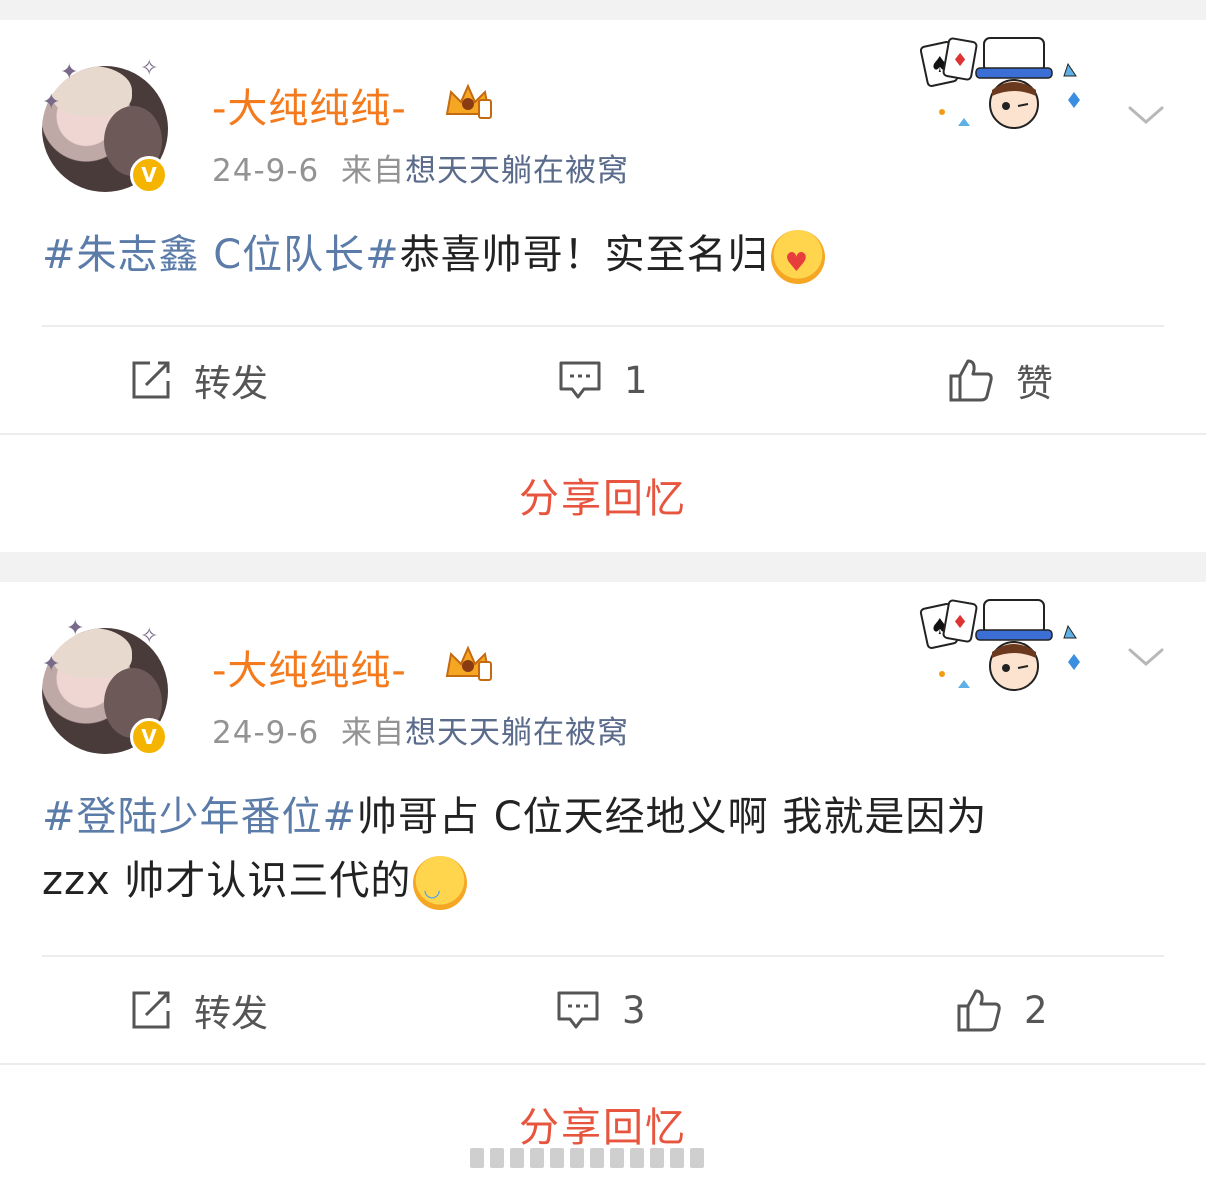  What do you see at coordinates (440, 883) in the screenshot?
I see `laughing-tears-emoji-icon: ◡` at bounding box center [440, 883].